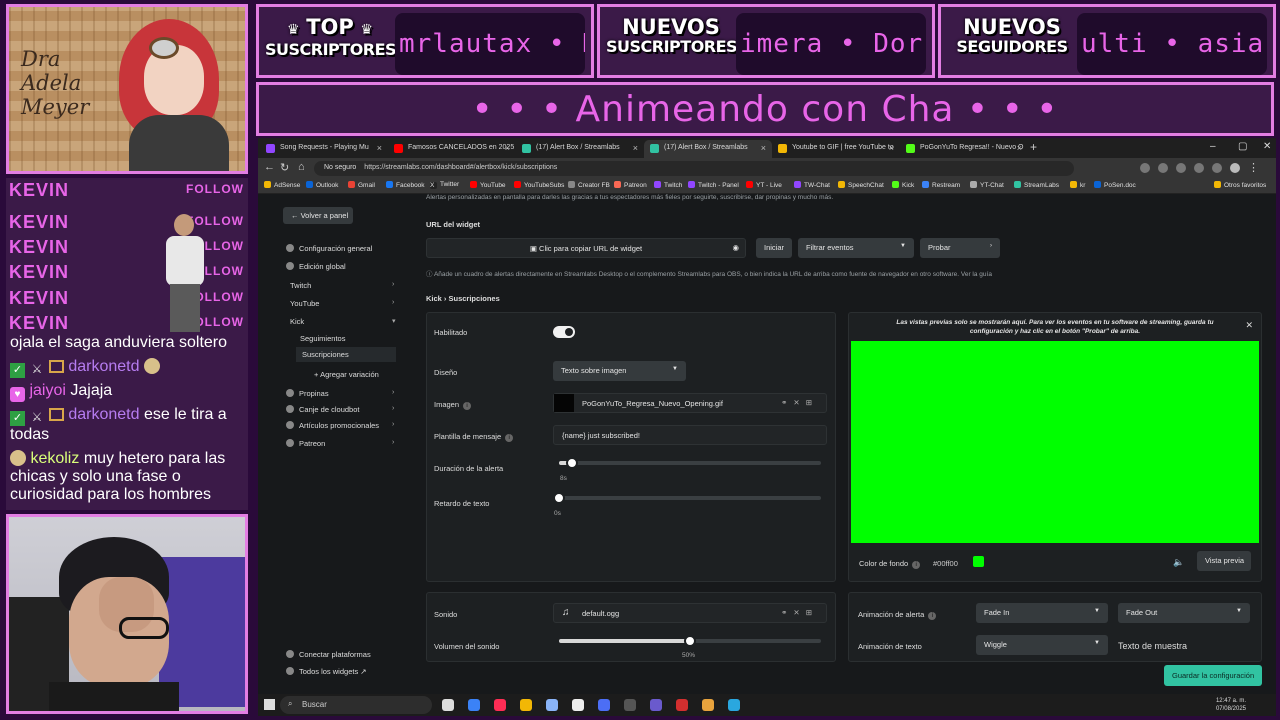  Describe the element at coordinates (1178, 562) in the screenshot. I see `speaker-icon: 🔈` at that location.